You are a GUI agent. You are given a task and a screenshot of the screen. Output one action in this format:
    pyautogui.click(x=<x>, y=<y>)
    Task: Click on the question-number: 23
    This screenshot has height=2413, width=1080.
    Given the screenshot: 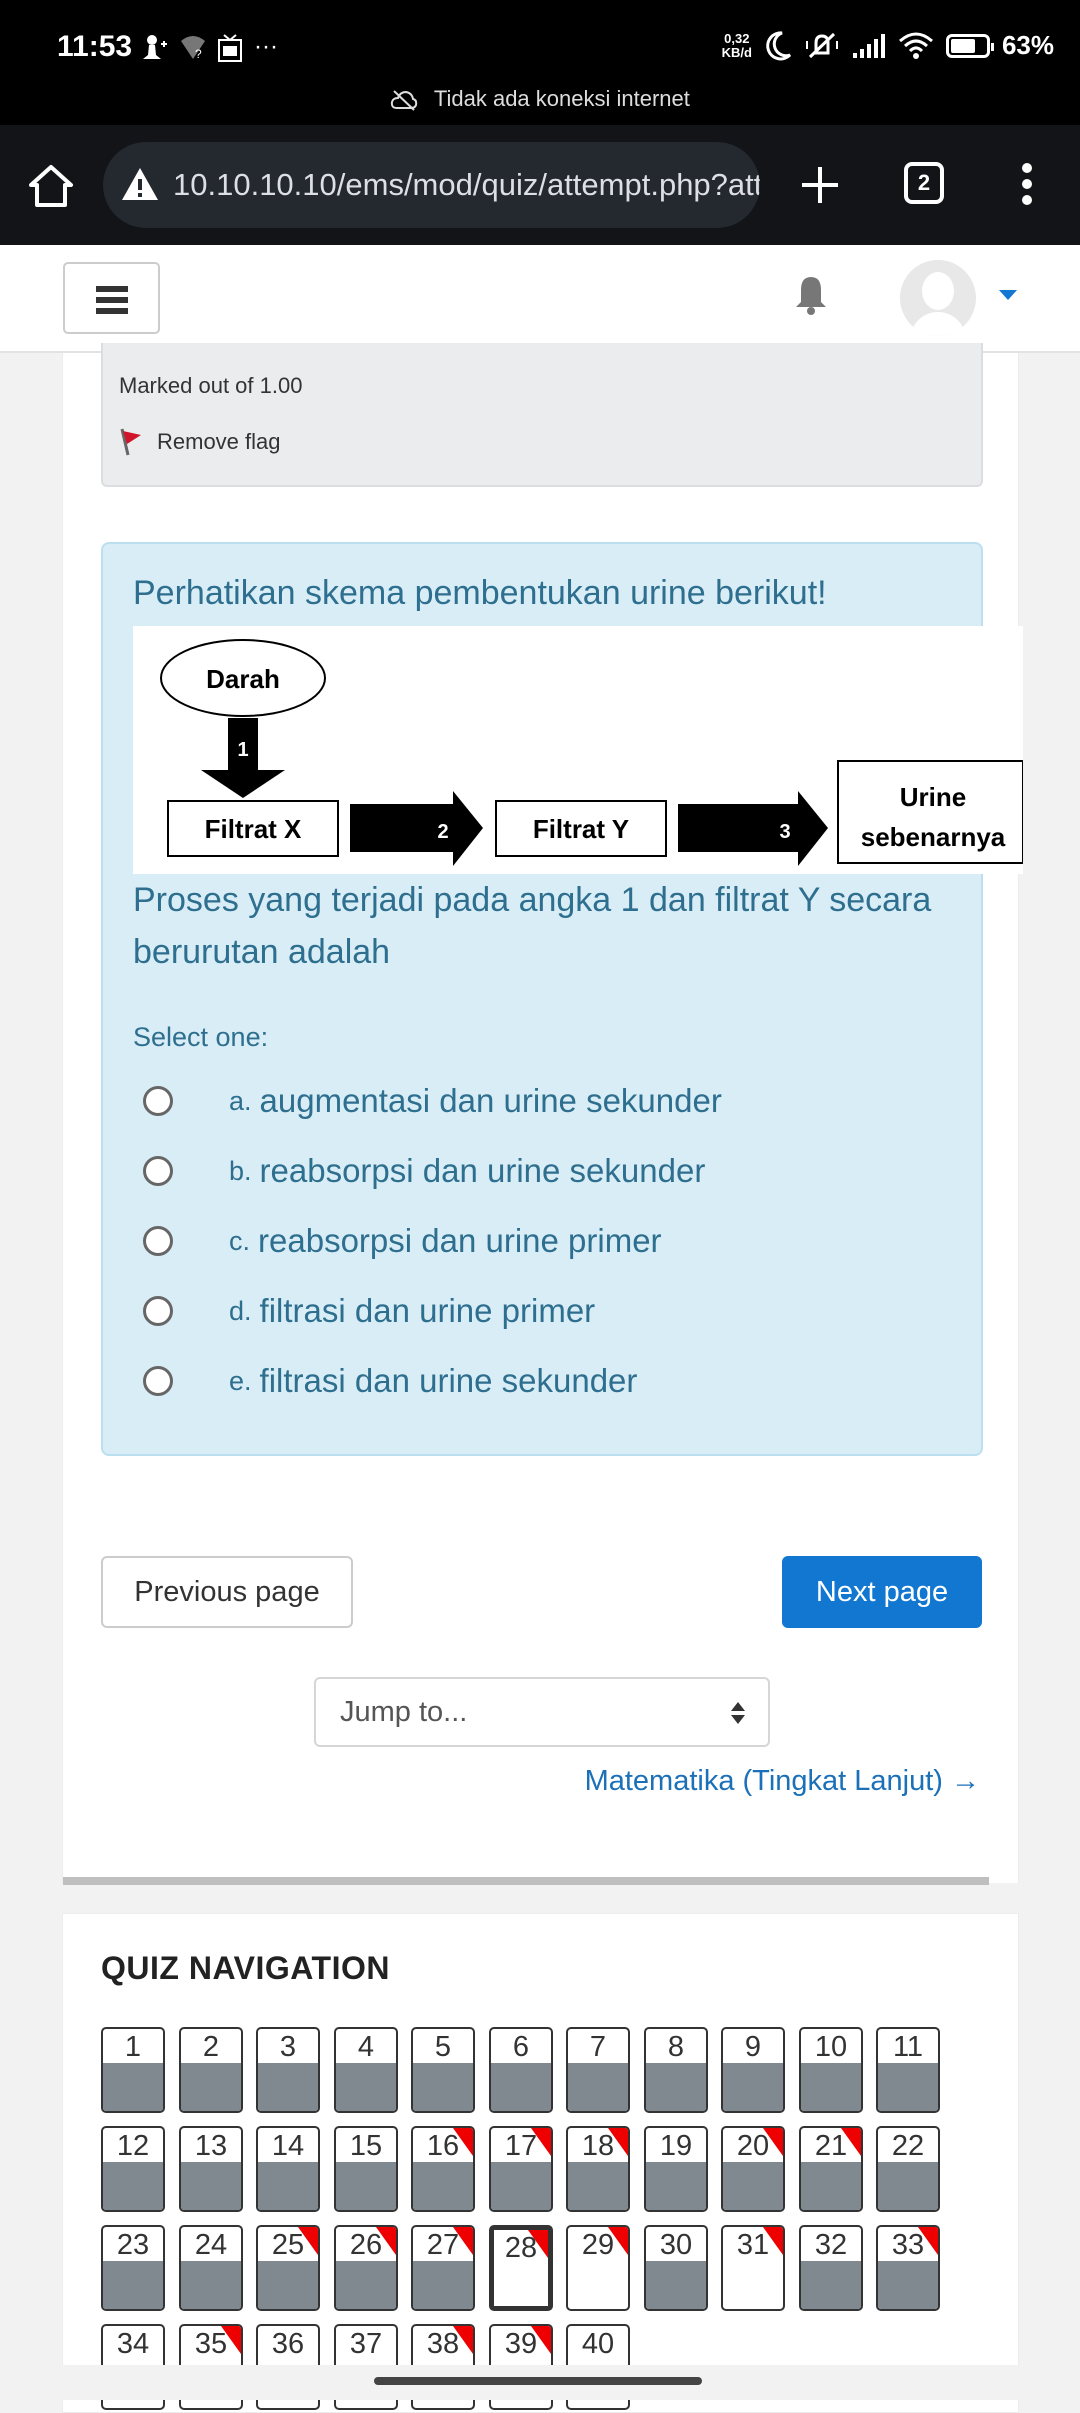 What is the action you would take?
    pyautogui.click(x=133, y=2245)
    